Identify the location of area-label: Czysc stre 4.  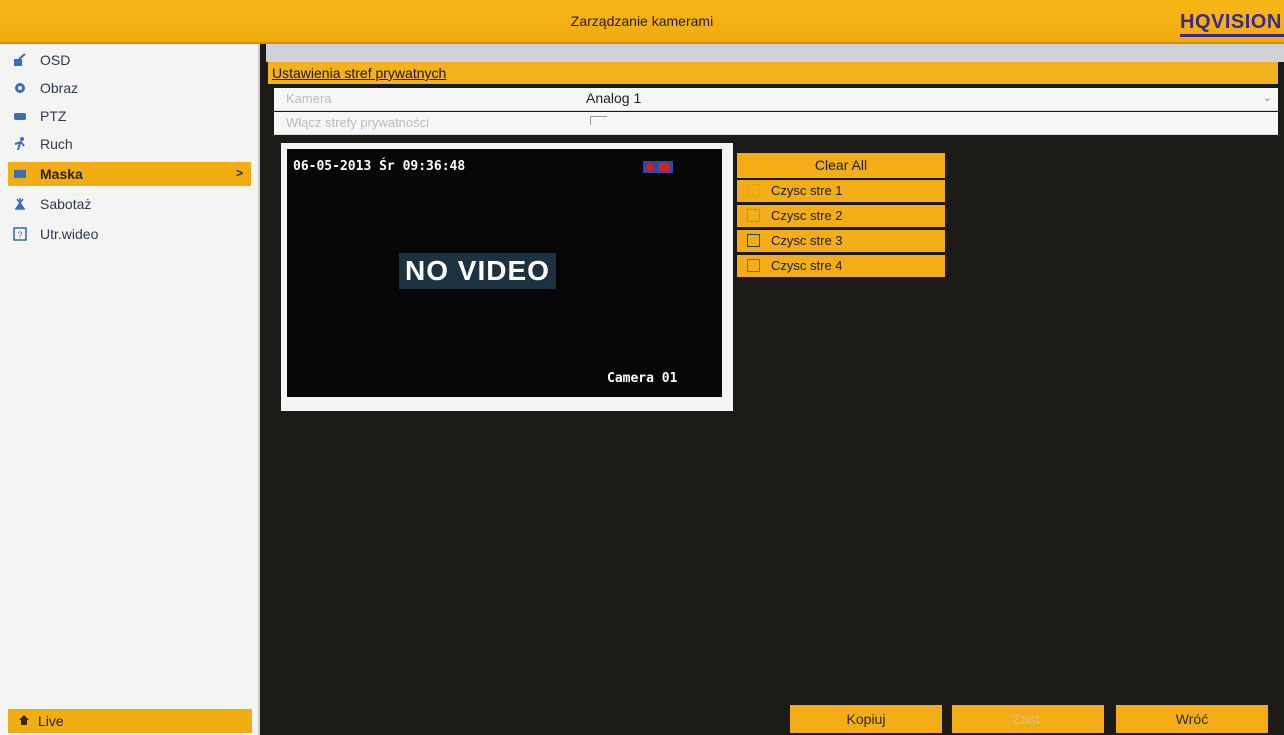
(807, 265).